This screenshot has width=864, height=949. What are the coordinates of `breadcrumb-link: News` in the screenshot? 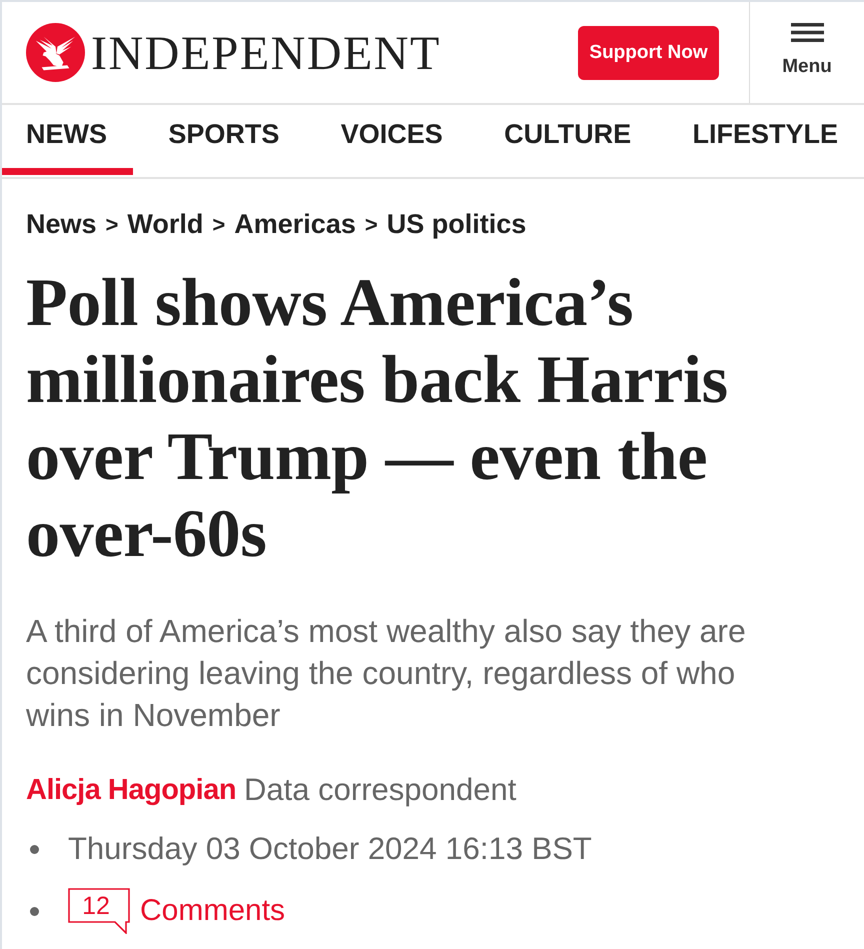 It's located at (61, 224).